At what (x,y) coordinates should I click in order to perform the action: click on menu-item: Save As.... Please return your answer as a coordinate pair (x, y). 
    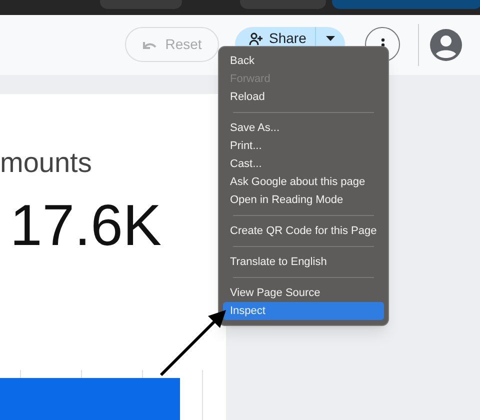
    Looking at the image, I should click on (303, 128).